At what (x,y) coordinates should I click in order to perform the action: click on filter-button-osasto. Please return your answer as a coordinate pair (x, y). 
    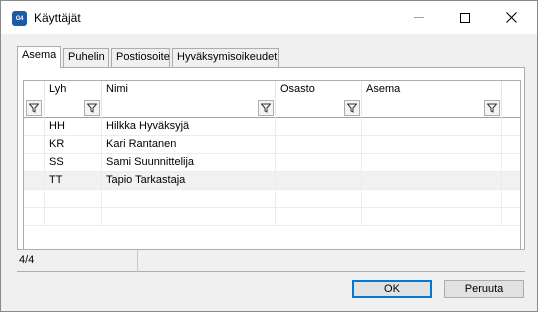
    Looking at the image, I should click on (352, 108).